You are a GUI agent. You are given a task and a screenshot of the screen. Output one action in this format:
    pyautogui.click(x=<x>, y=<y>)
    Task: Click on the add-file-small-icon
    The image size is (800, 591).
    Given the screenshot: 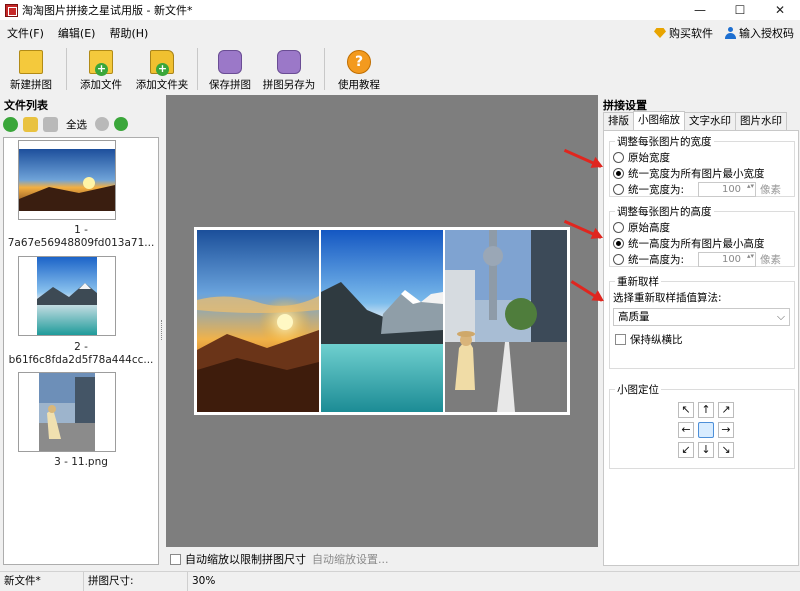 What is the action you would take?
    pyautogui.click(x=10, y=124)
    